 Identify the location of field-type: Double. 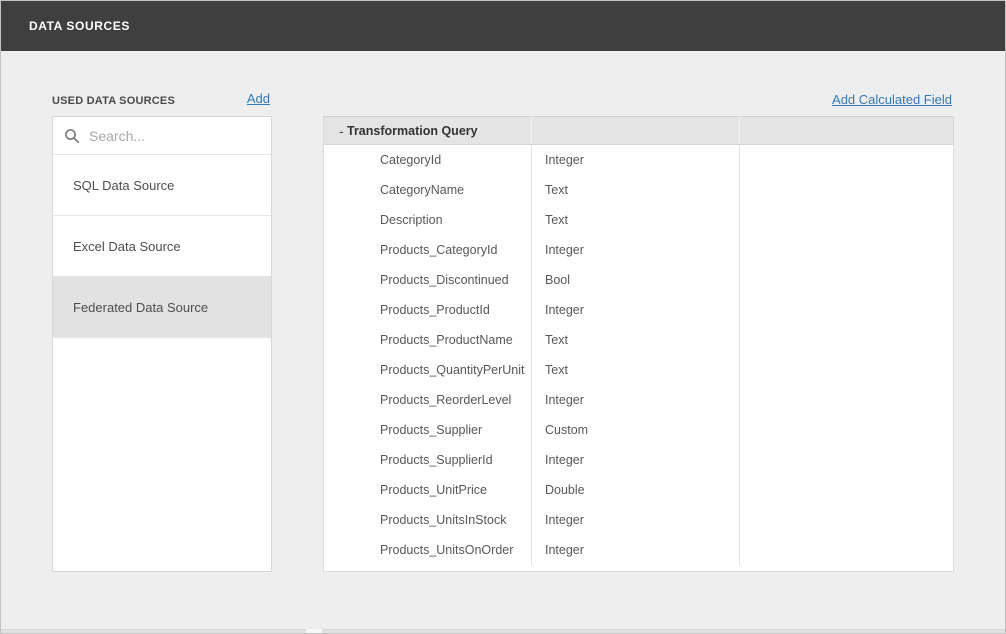
(635, 490).